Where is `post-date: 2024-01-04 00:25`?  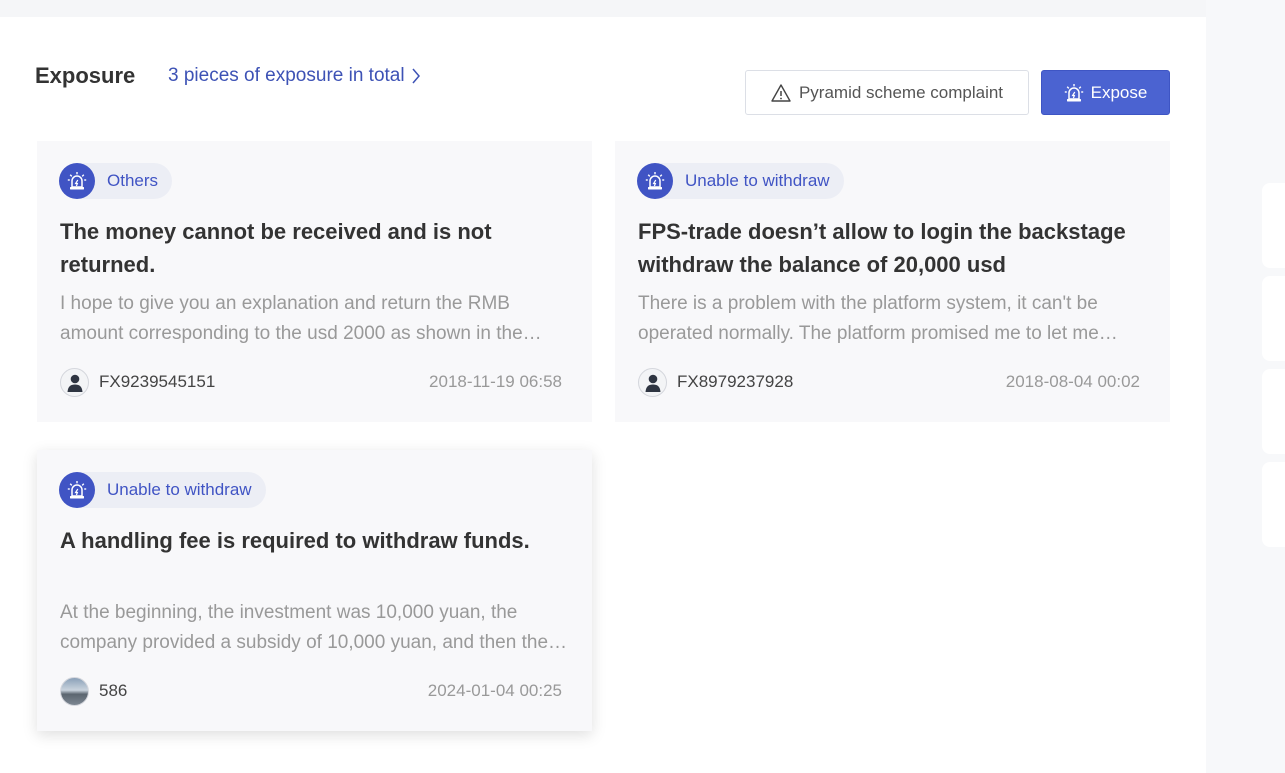 post-date: 2024-01-04 00:25 is located at coordinates (494, 690).